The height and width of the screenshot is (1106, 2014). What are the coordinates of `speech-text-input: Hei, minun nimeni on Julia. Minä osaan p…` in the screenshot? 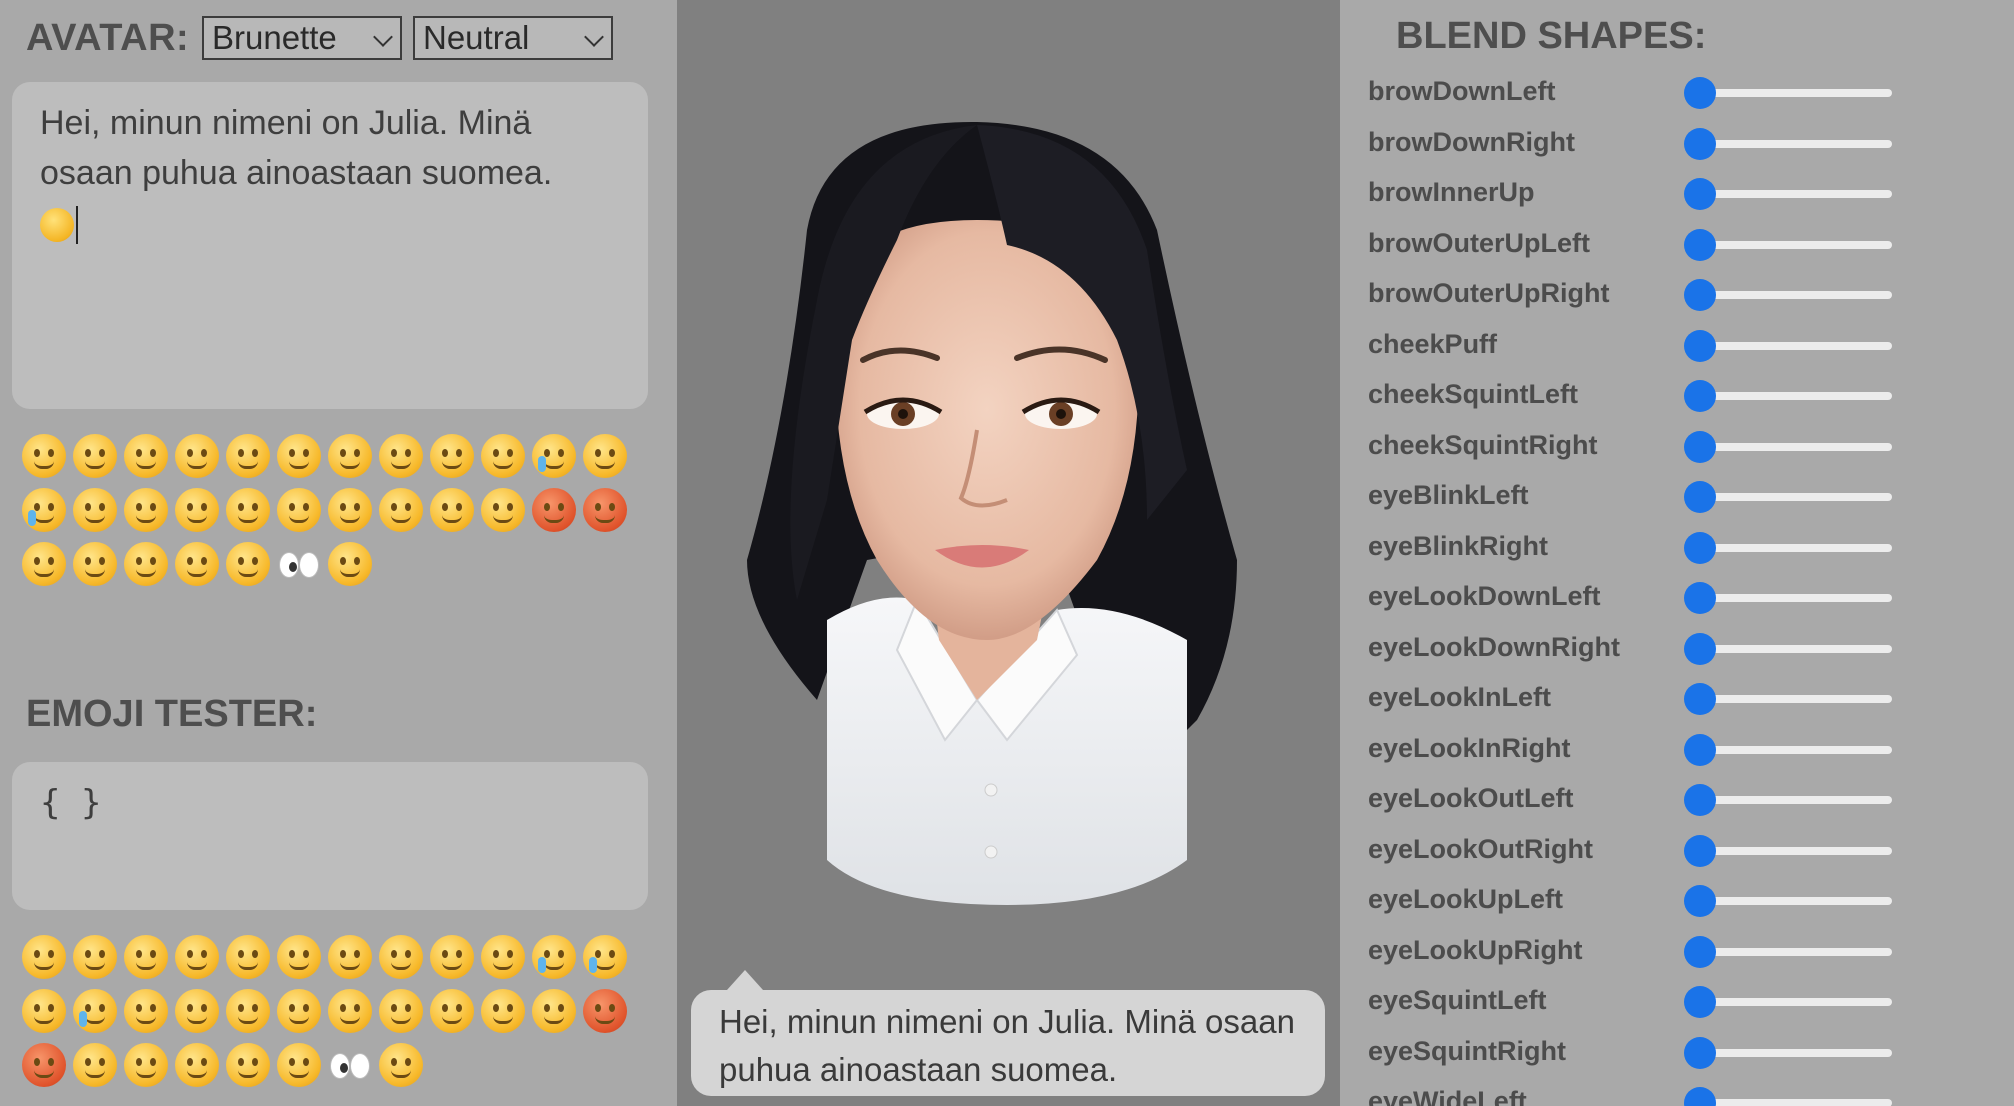 It's located at (330, 245).